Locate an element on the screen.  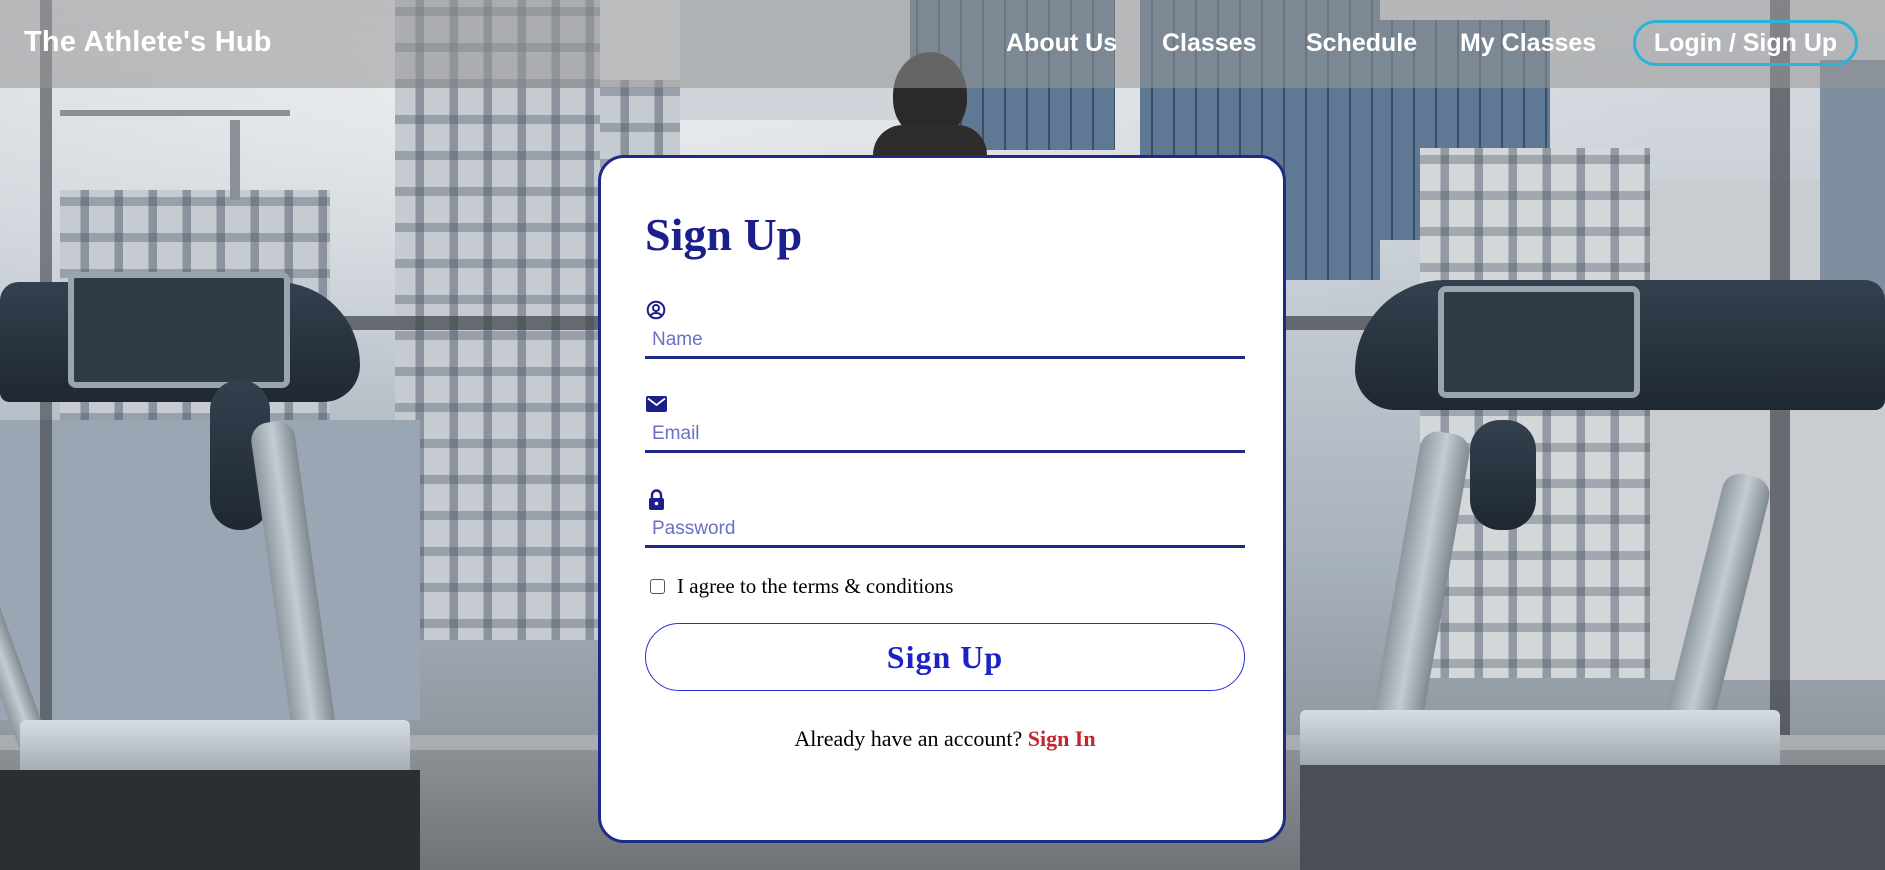
login-signup-button: Login / Sign Up is located at coordinates (1745, 43).